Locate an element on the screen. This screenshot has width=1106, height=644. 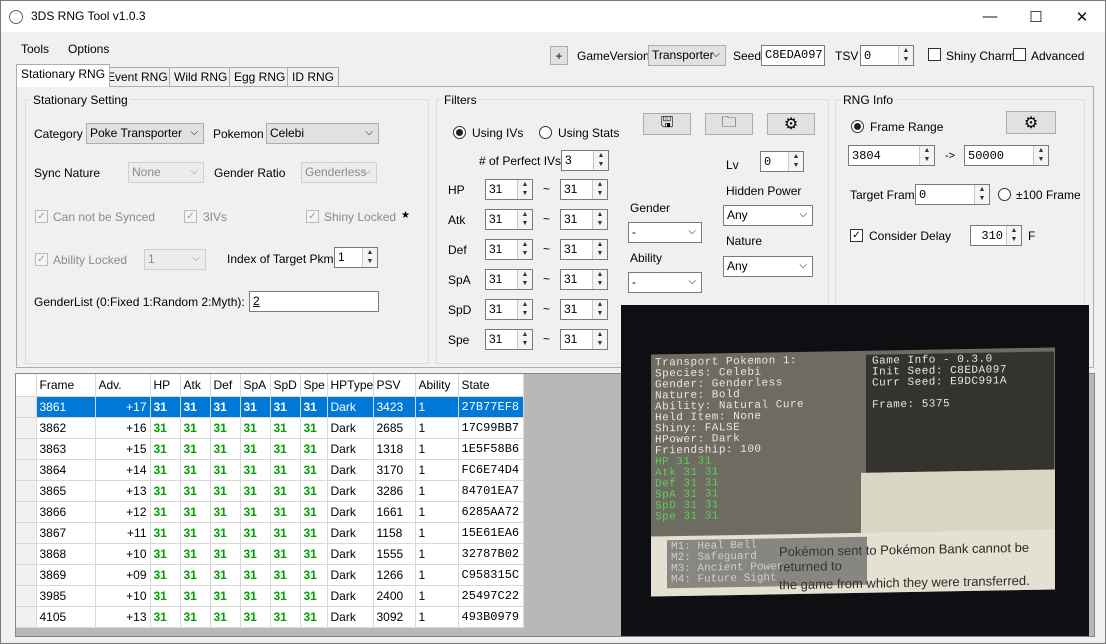
folder-open-icon: 🗀 is located at coordinates (729, 124).